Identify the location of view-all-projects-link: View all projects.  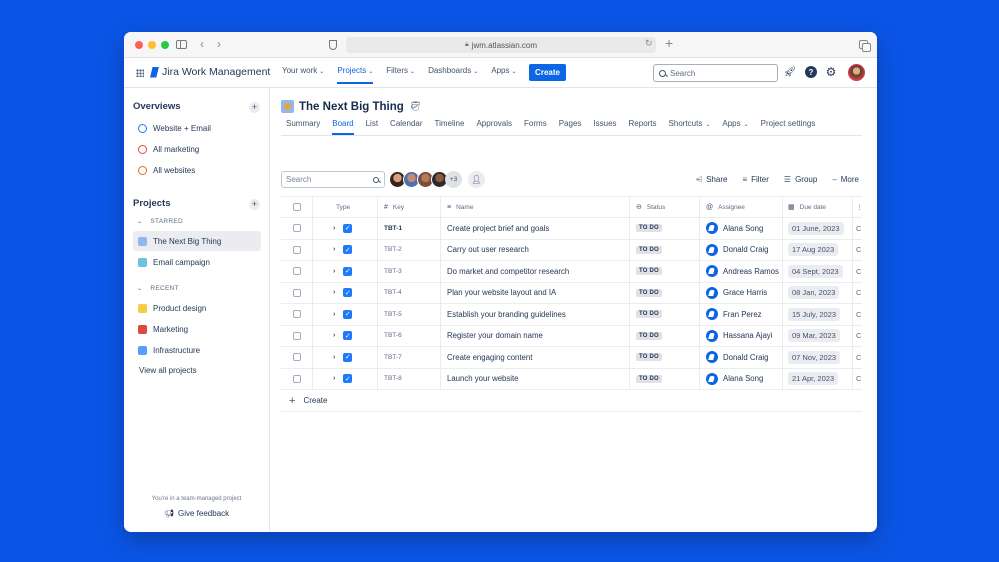
(168, 370).